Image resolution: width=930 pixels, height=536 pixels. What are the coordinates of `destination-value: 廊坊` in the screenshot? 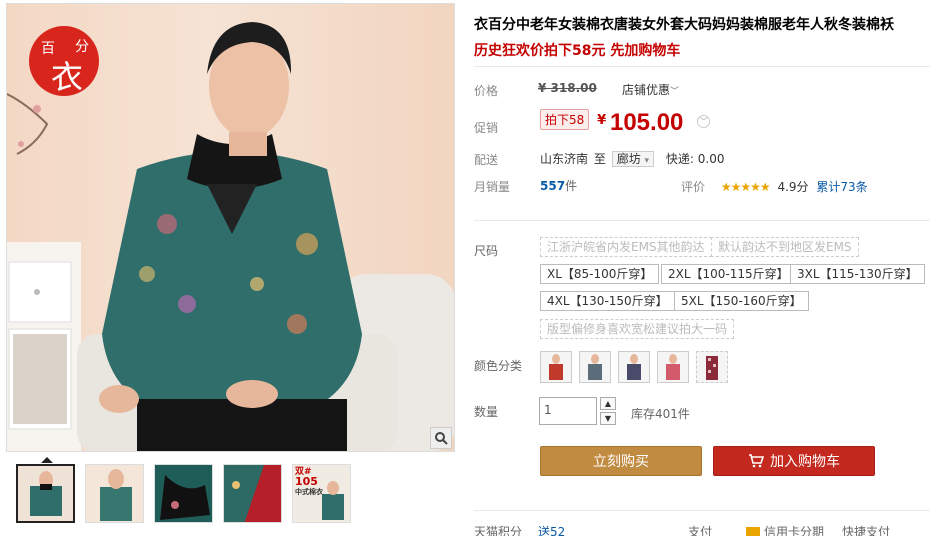 It's located at (628, 159).